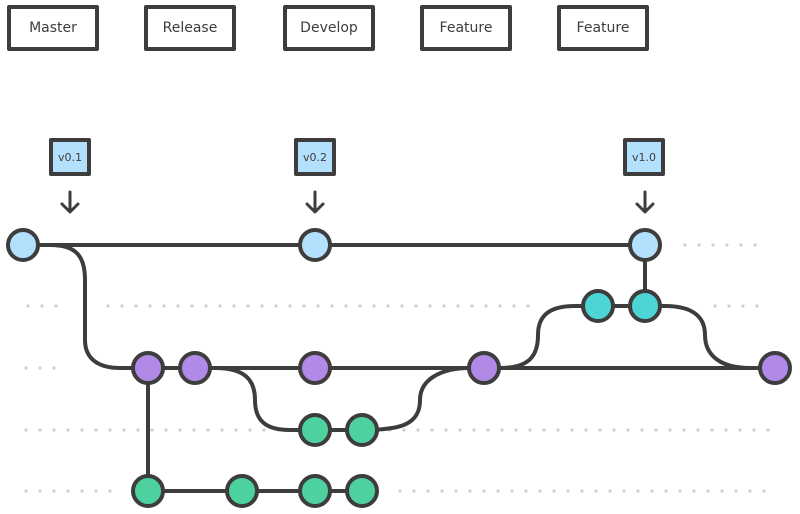 The width and height of the screenshot is (800, 514). What do you see at coordinates (315, 245) in the screenshot?
I see `commit-node-master` at bounding box center [315, 245].